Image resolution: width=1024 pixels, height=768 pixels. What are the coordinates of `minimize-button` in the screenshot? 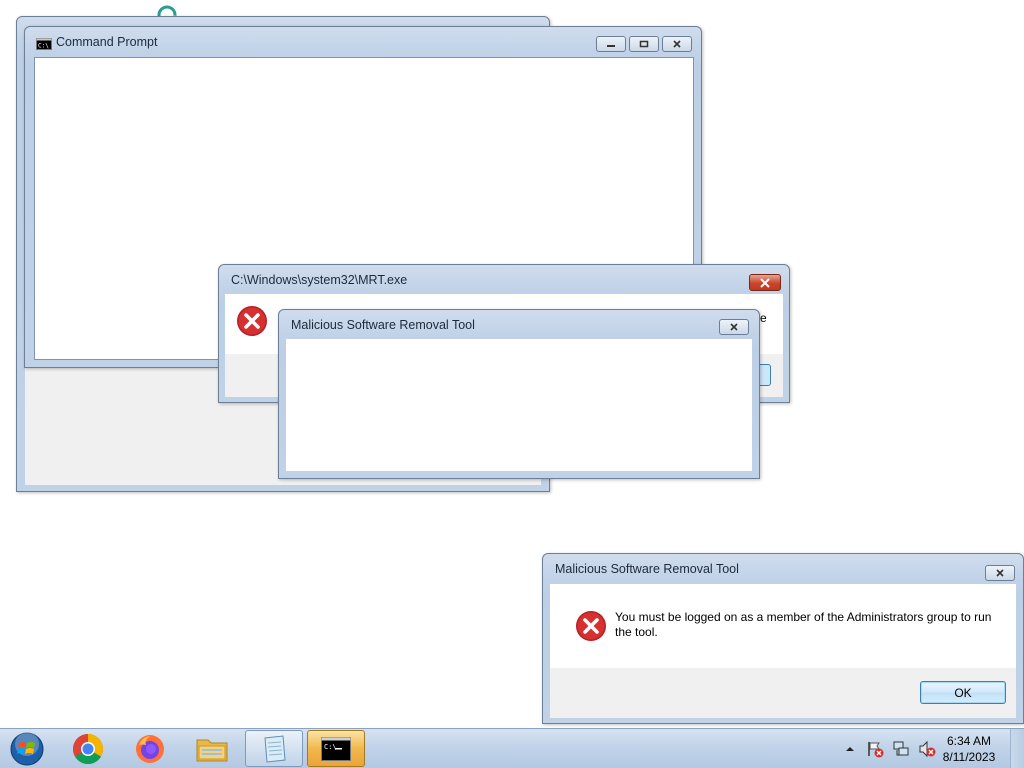 It's located at (611, 44).